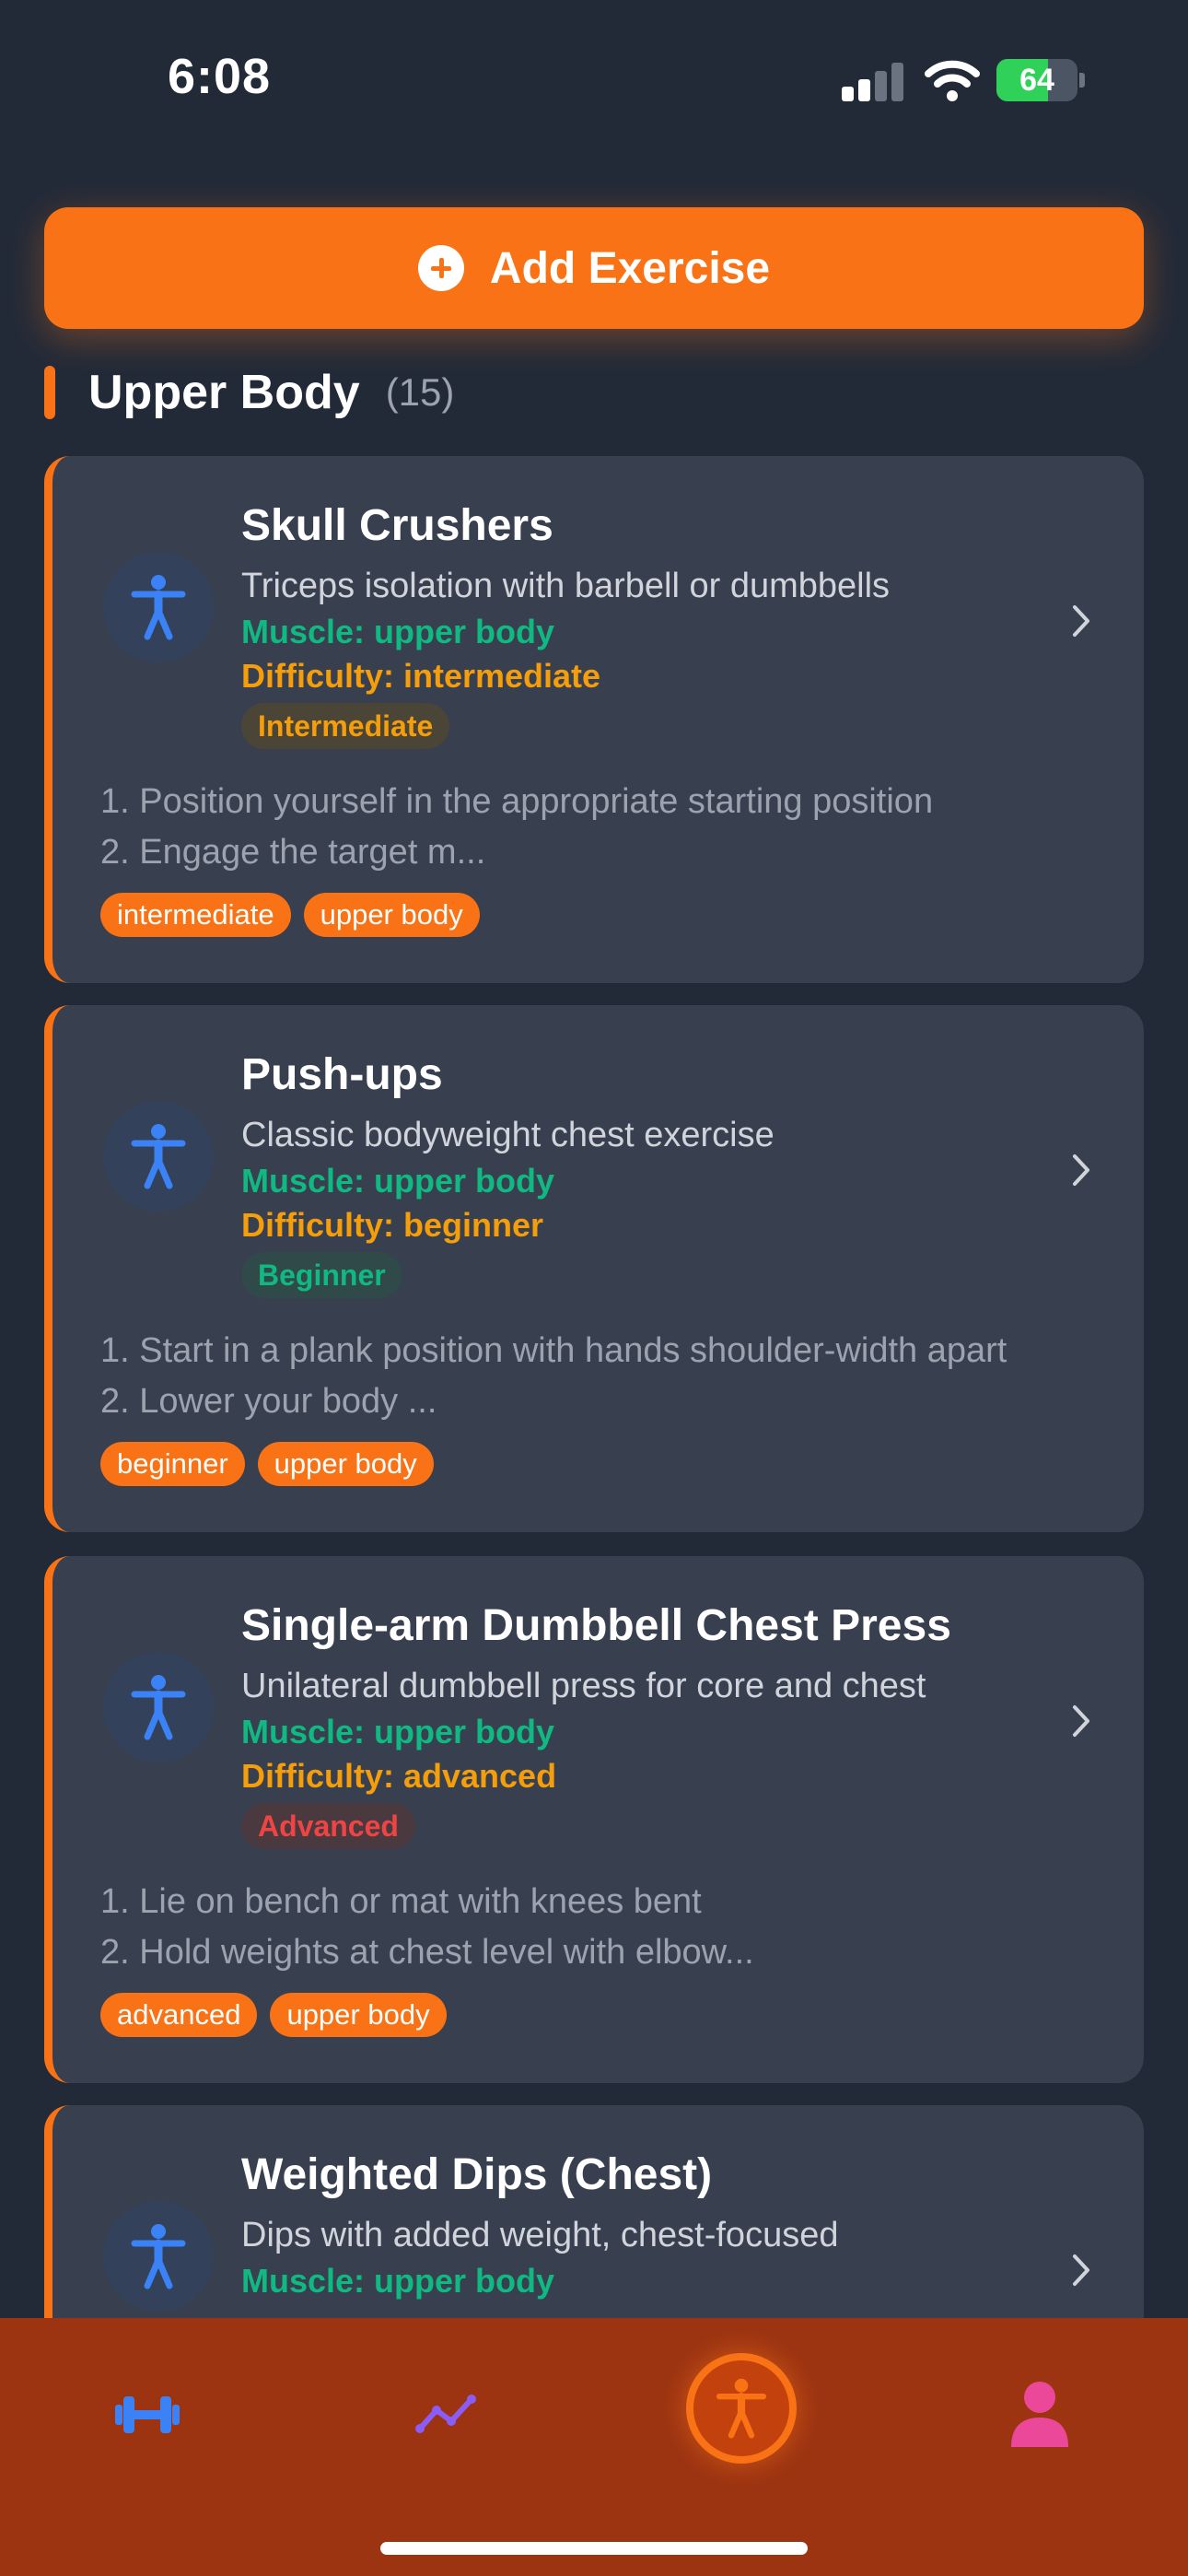  I want to click on difficulty-badge: Advanced, so click(328, 1826).